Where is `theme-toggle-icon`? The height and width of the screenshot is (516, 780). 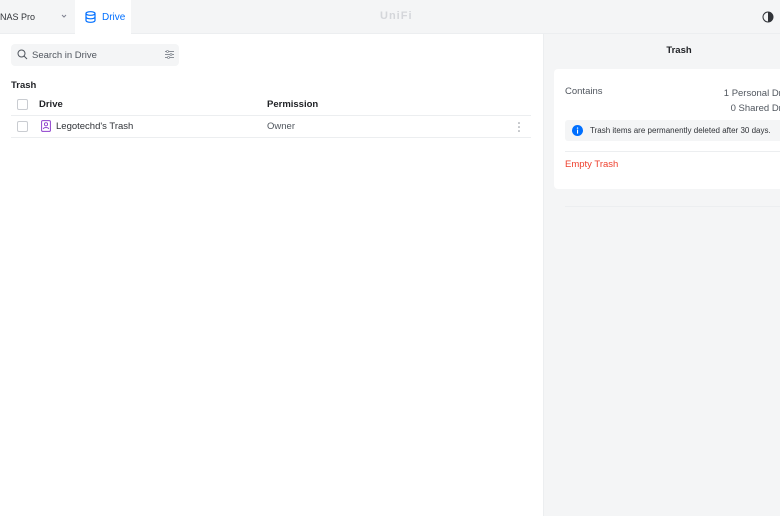 theme-toggle-icon is located at coordinates (768, 17).